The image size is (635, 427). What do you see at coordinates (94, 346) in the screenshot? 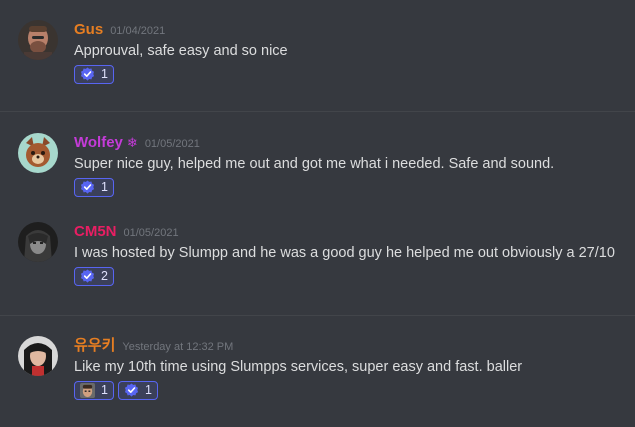
I see `username: 유우키` at bounding box center [94, 346].